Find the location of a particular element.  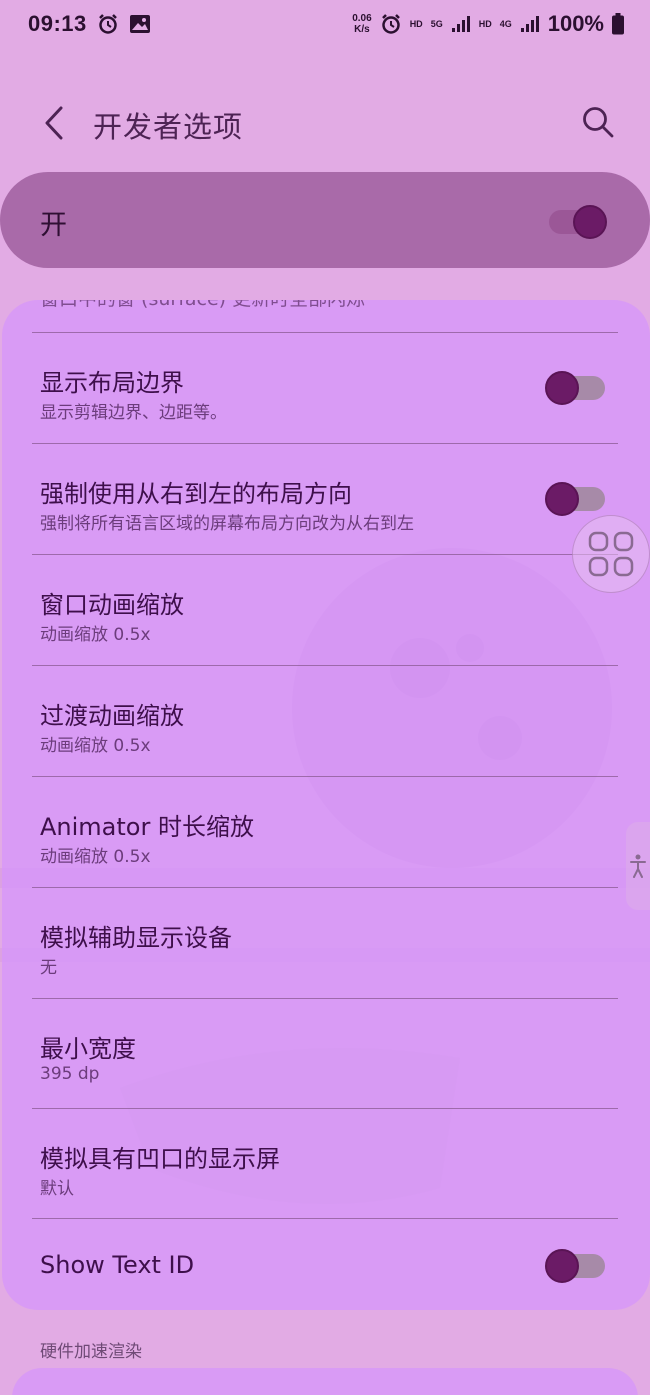

grid-menu-icon is located at coordinates (611, 554).